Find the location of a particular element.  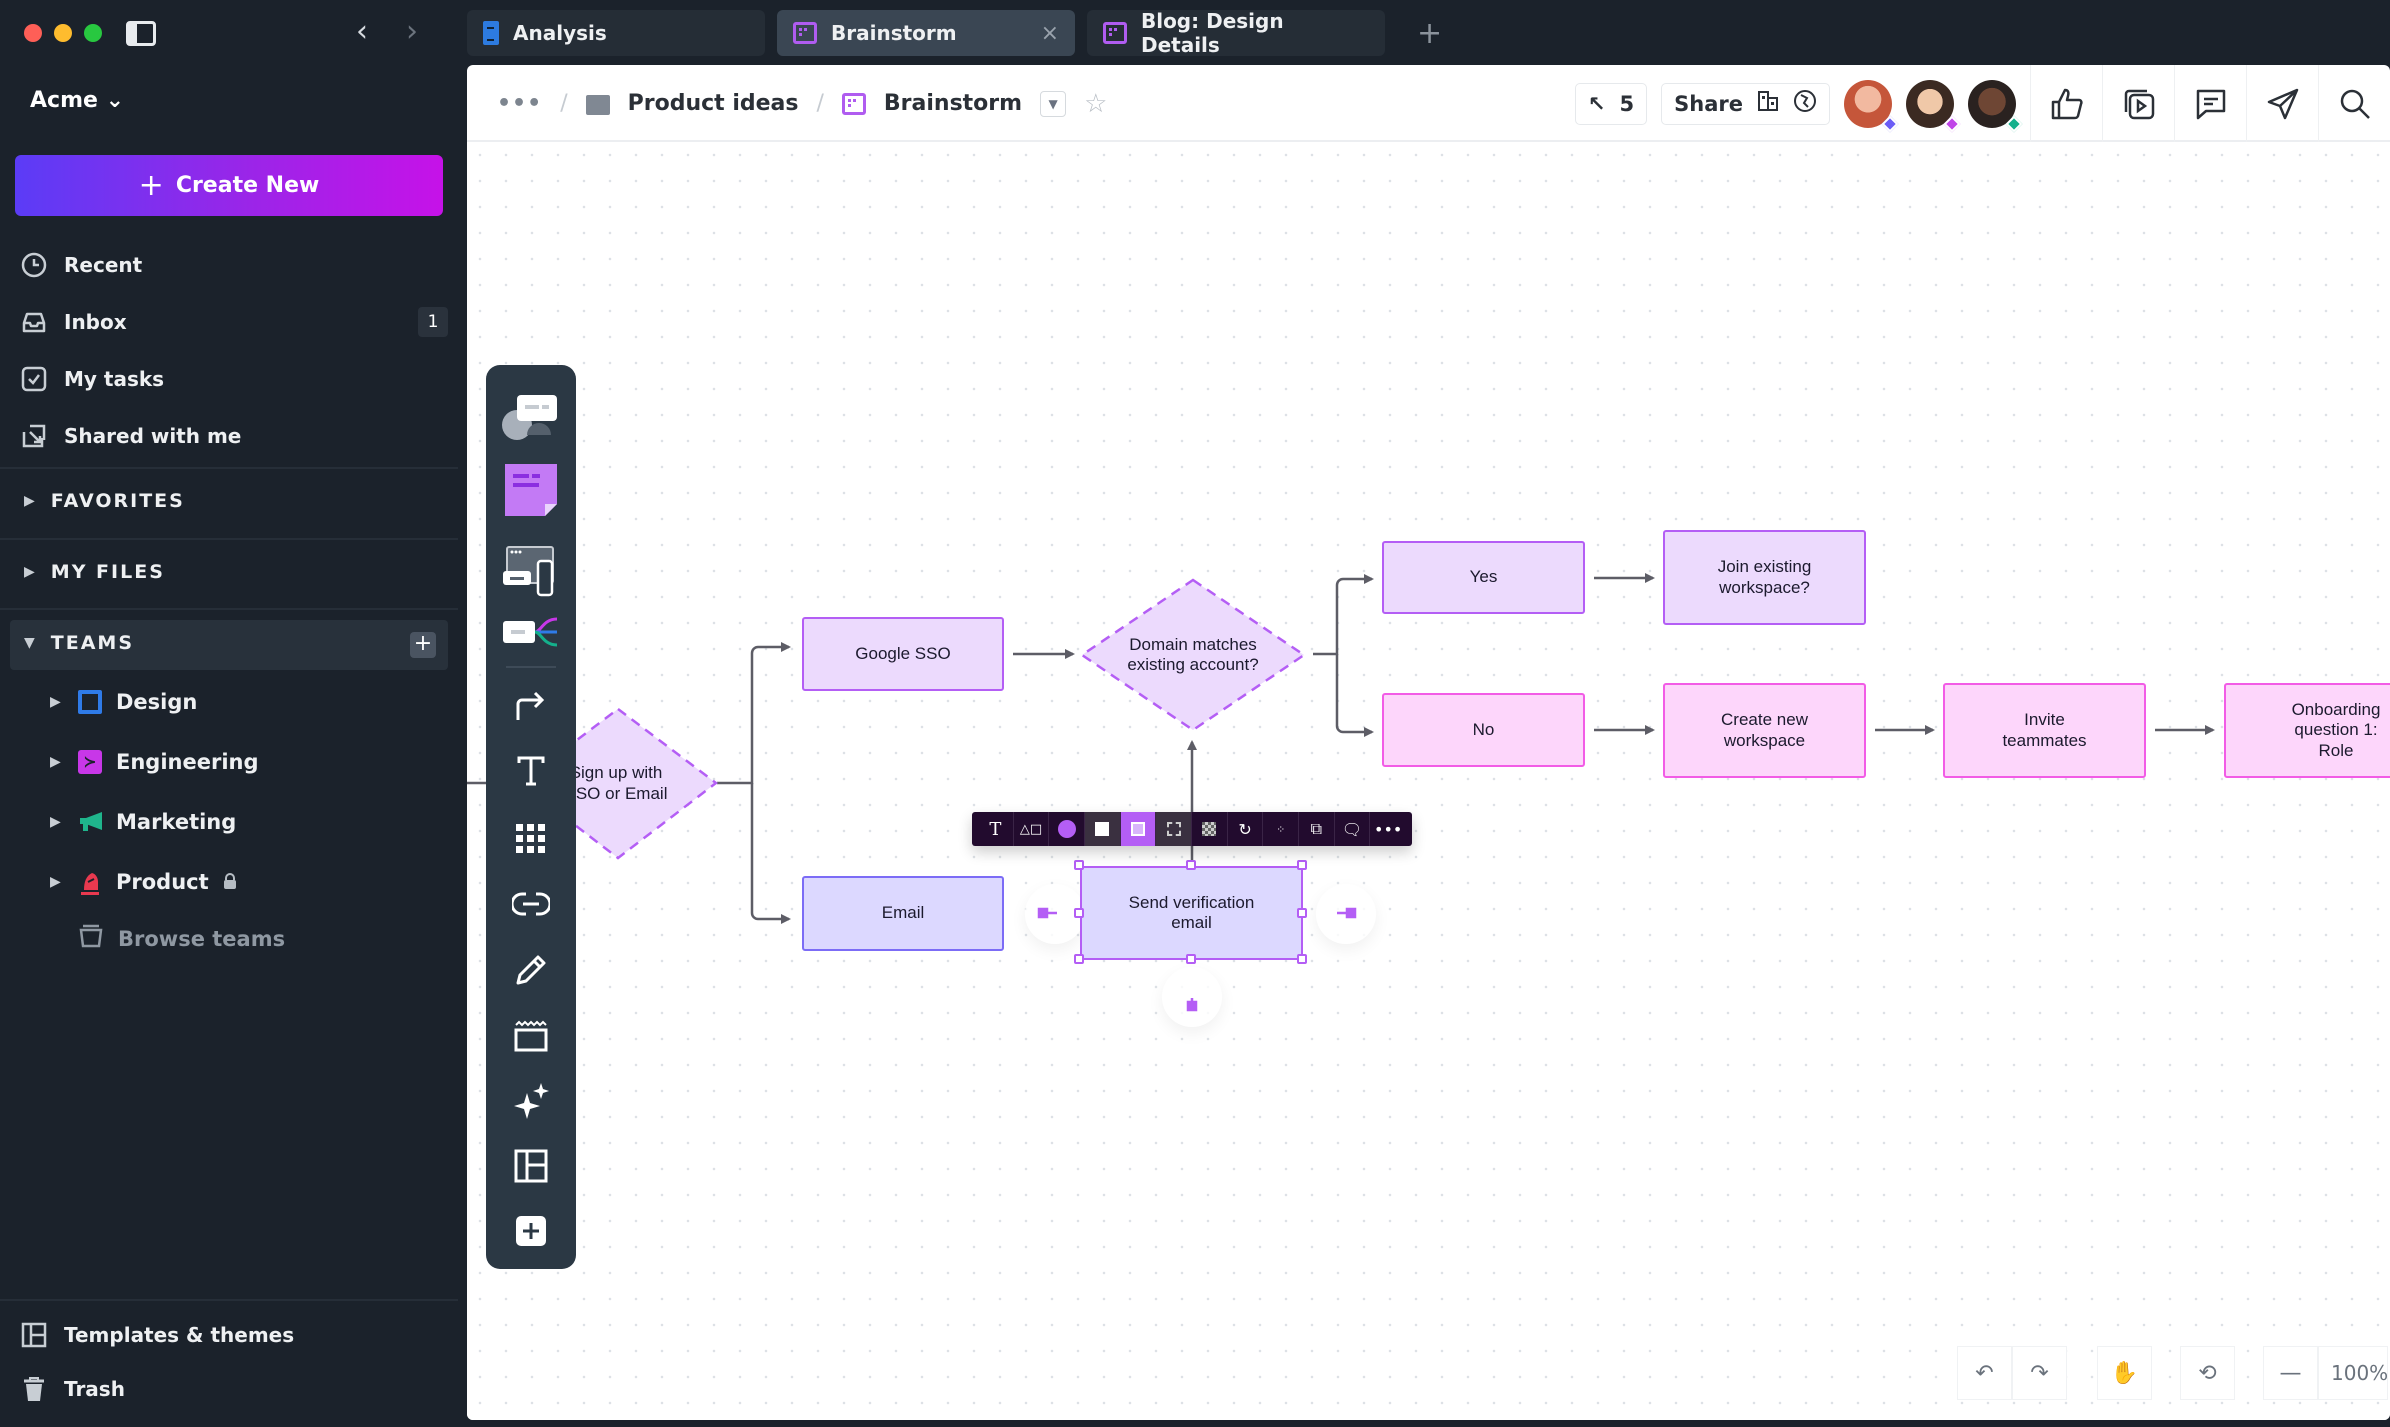

more-breadcrumbs-button: ••• is located at coordinates (519, 103).